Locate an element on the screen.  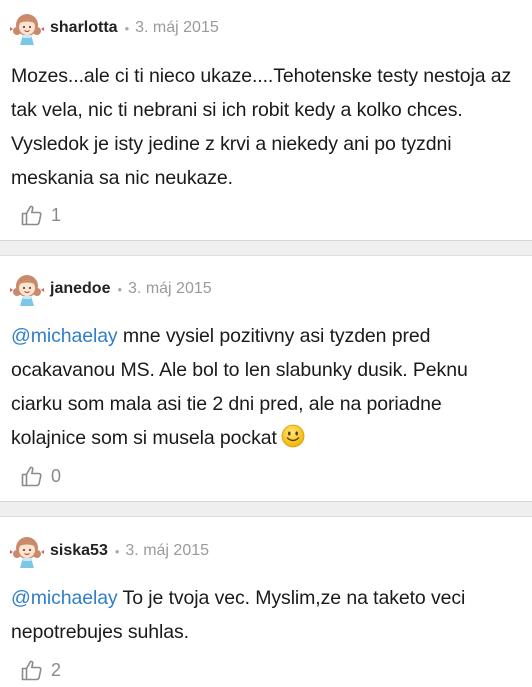
comment-header: sharlotta • 3. máj 2015 is located at coordinates (114, 28).